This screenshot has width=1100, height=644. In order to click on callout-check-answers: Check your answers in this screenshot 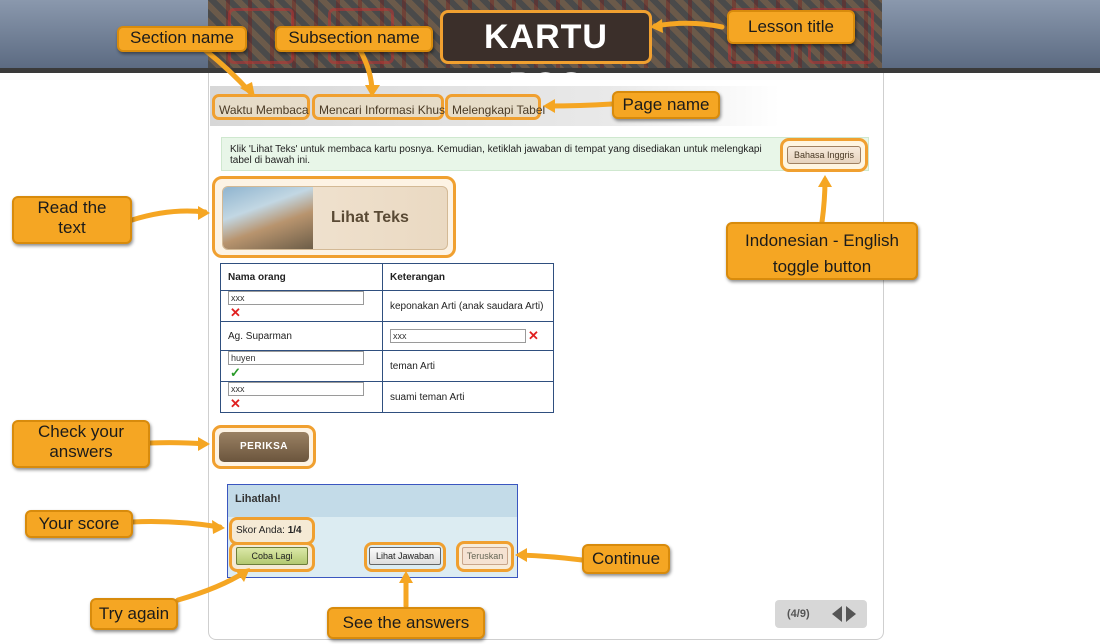, I will do `click(81, 444)`.